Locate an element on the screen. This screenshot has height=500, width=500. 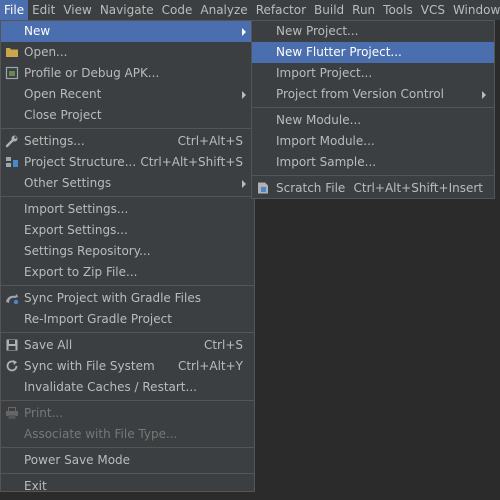
other-settings-label: Other Settings is located at coordinates (68, 183).